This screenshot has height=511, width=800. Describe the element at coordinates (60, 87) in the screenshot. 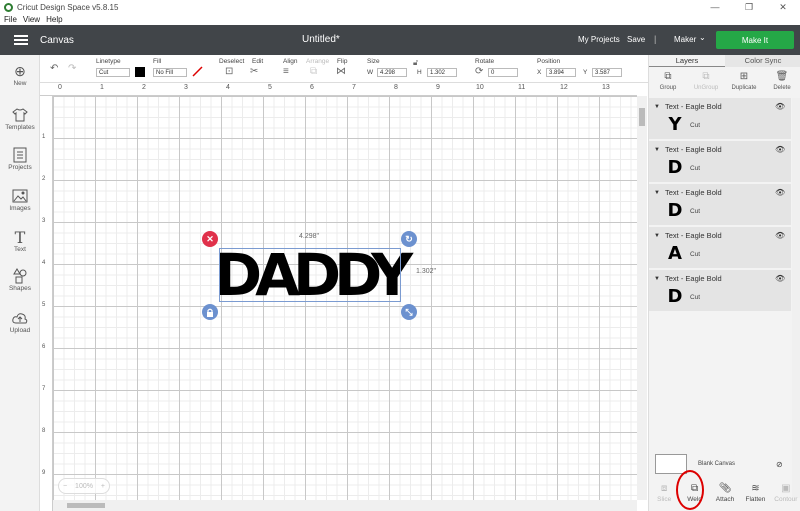

I see `ruler-tick-label: 0` at that location.